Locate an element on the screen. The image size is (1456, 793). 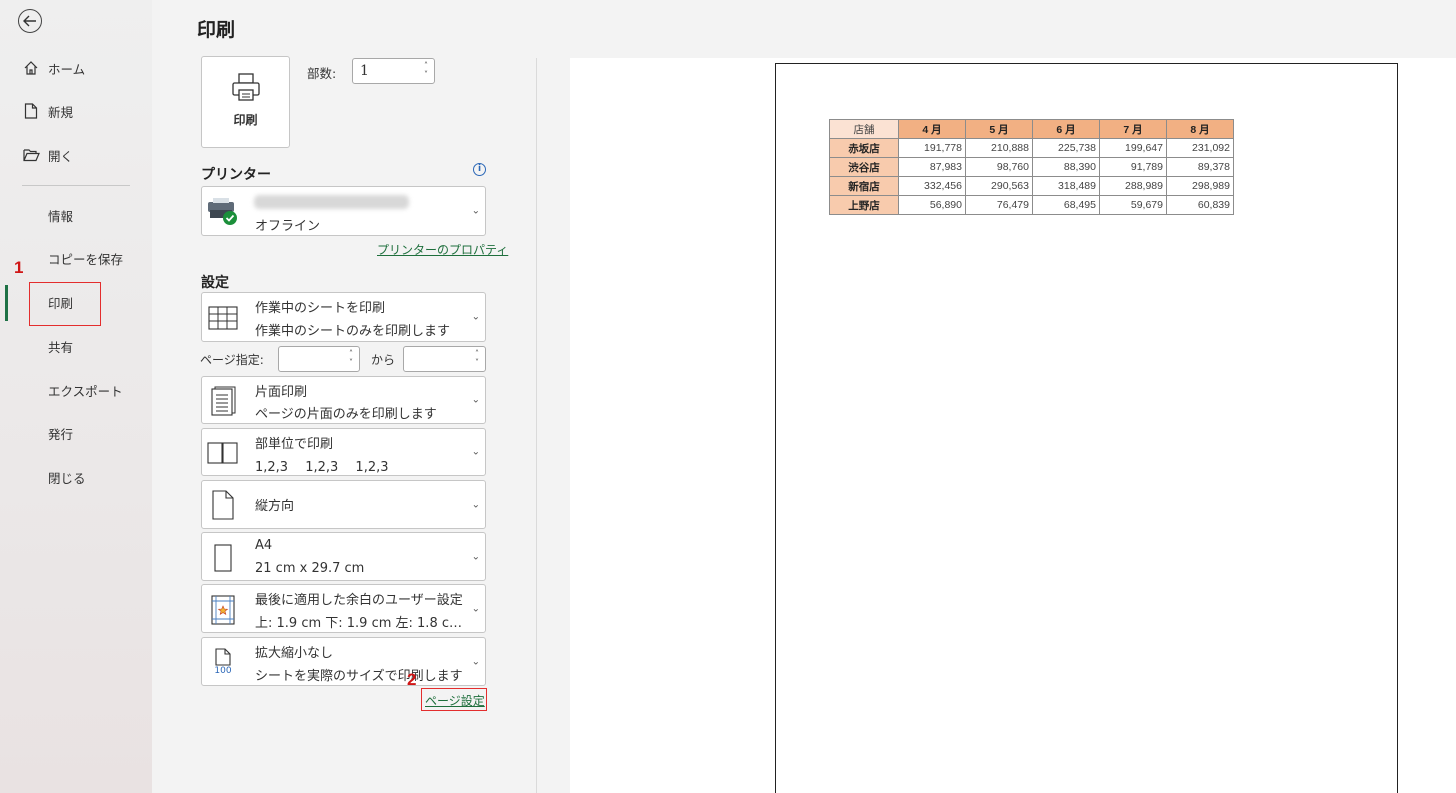
value-cell: 56,890 is located at coordinates (932, 205).